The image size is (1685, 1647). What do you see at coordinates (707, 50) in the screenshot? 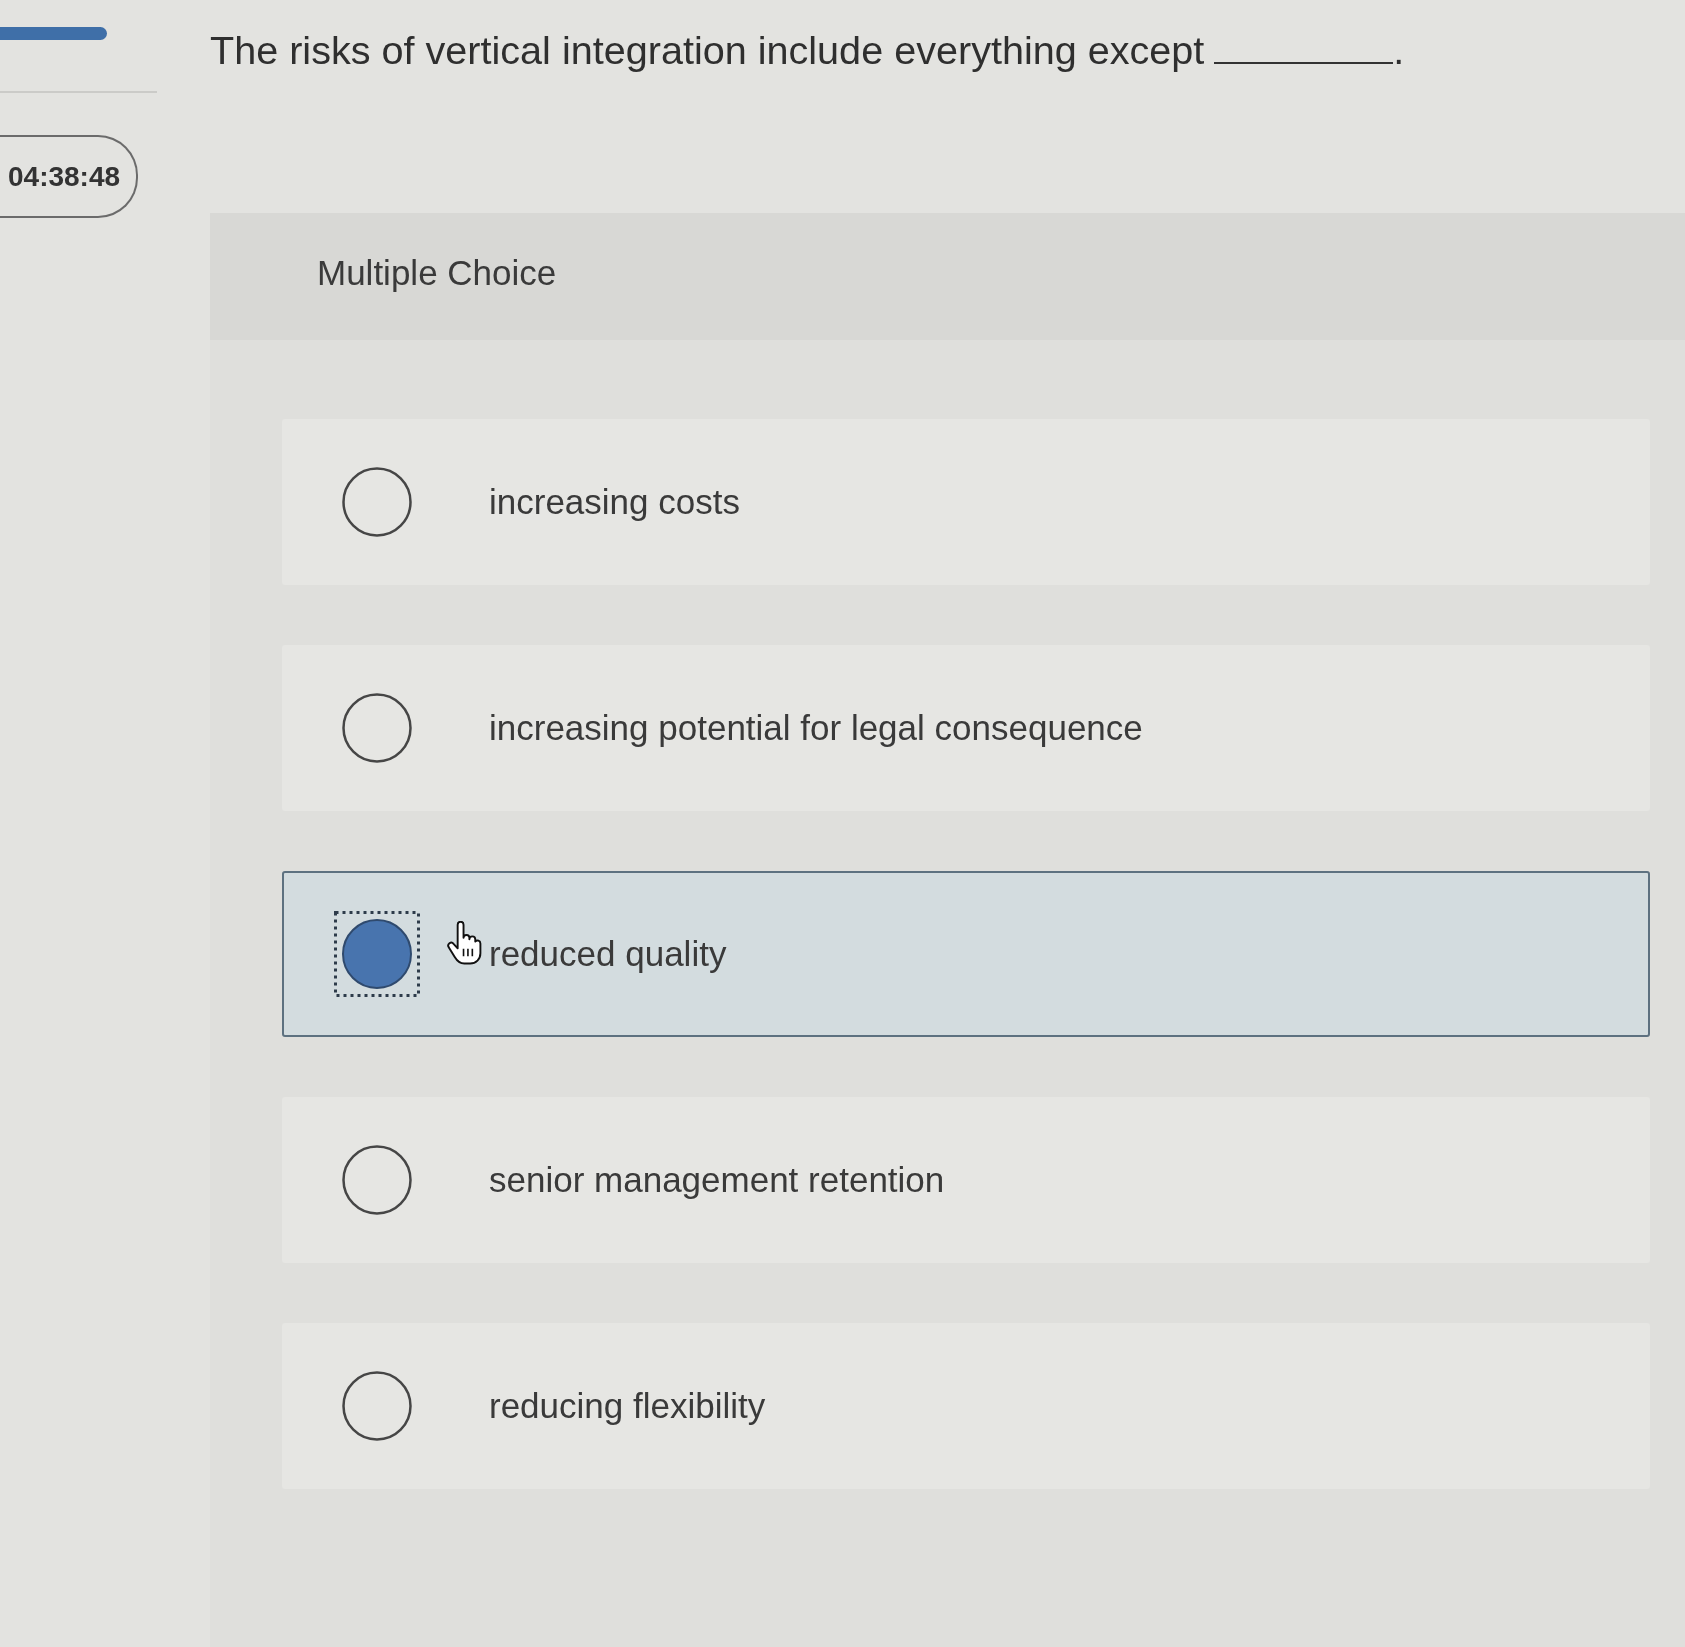
I see `question-text: The risks of vertical integration include everything except` at bounding box center [707, 50].